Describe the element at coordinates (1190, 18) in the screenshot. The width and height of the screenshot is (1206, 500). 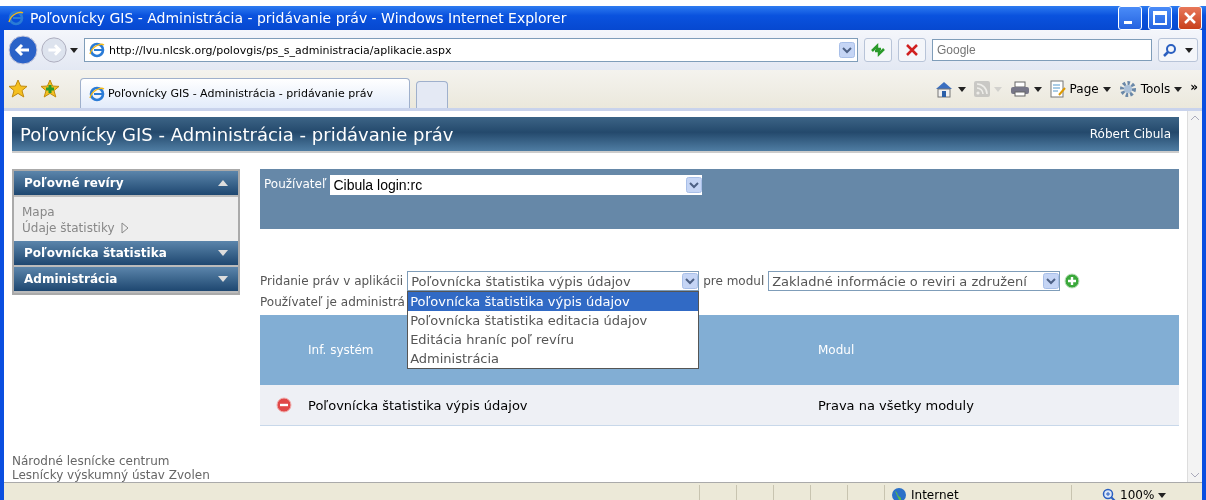
I see `close-button` at that location.